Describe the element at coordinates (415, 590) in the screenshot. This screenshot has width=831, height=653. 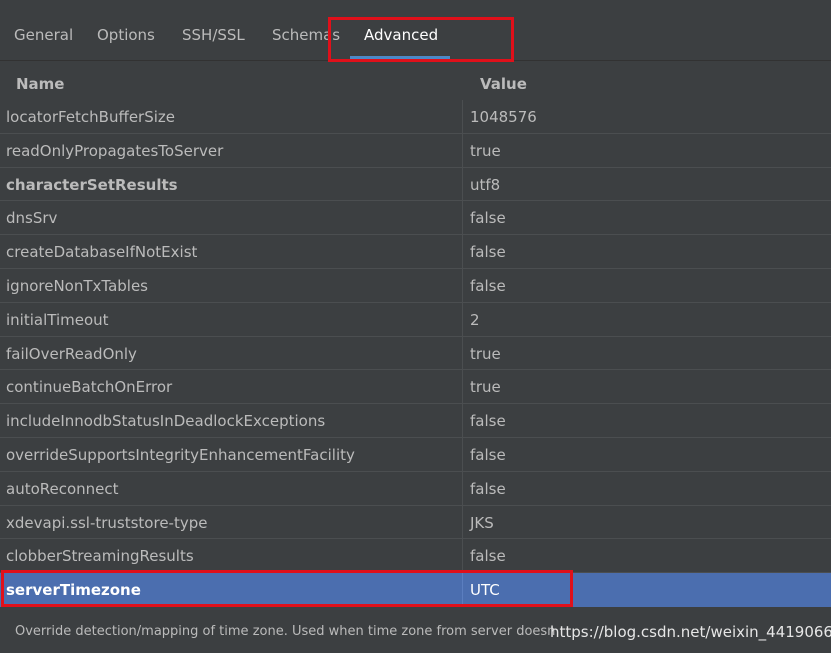
I see `table-row: serverTimezone UTC` at that location.